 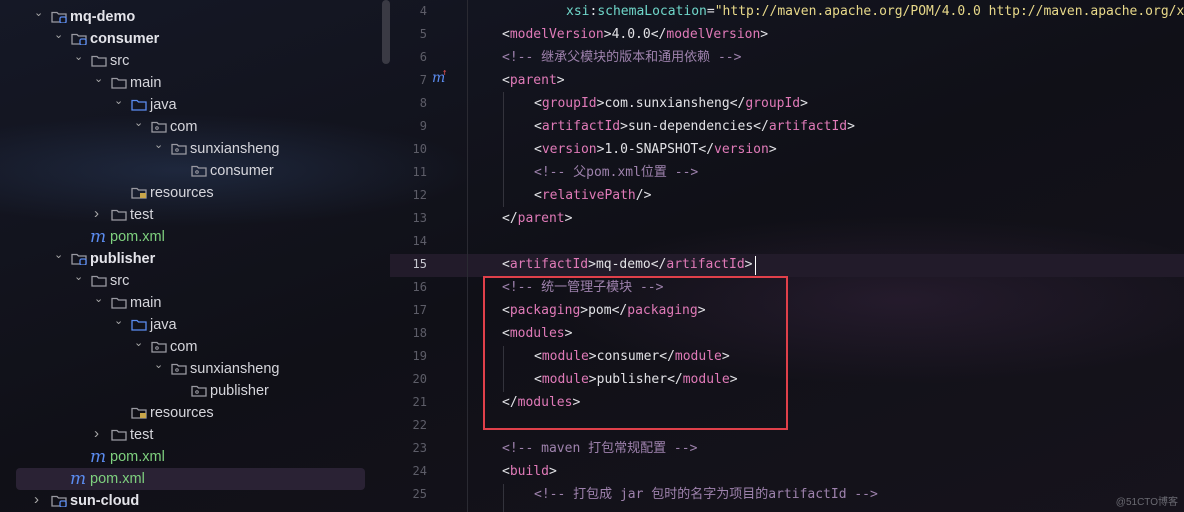 I want to click on code-line: <modelVersion>4.0.0</modelVersion>, so click(x=635, y=34).